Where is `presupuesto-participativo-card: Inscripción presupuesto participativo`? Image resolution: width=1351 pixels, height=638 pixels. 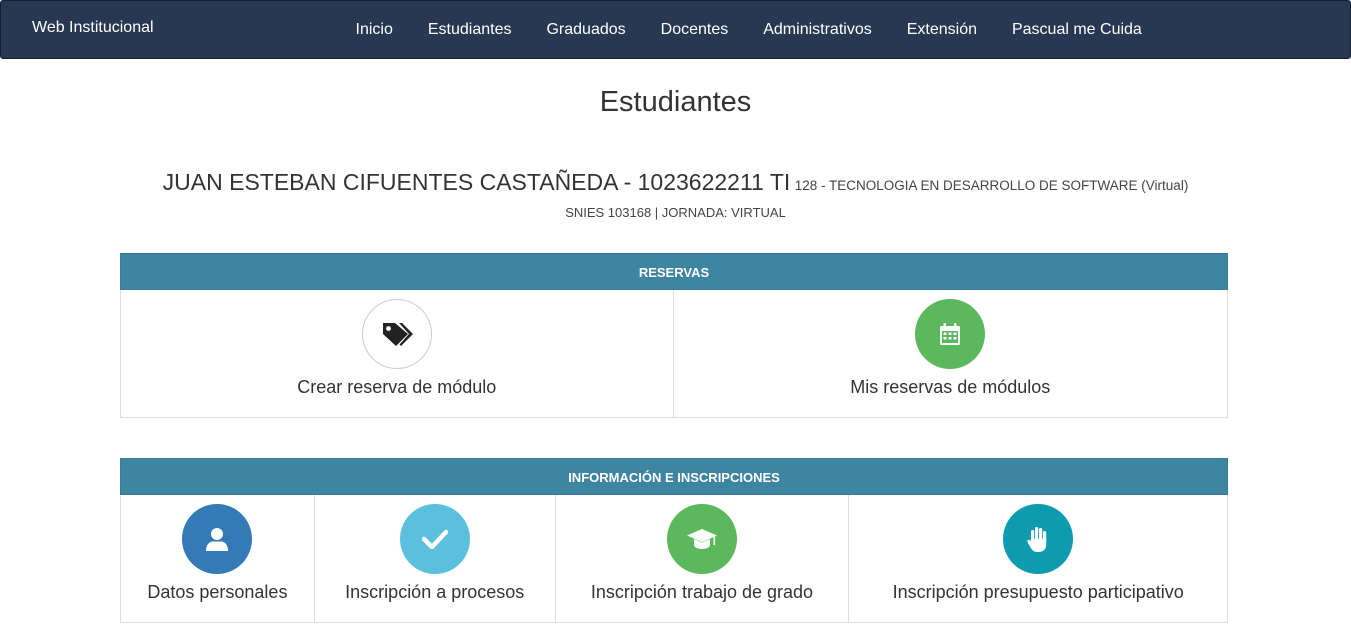
presupuesto-participativo-card: Inscripción presupuesto participativo is located at coordinates (1038, 558).